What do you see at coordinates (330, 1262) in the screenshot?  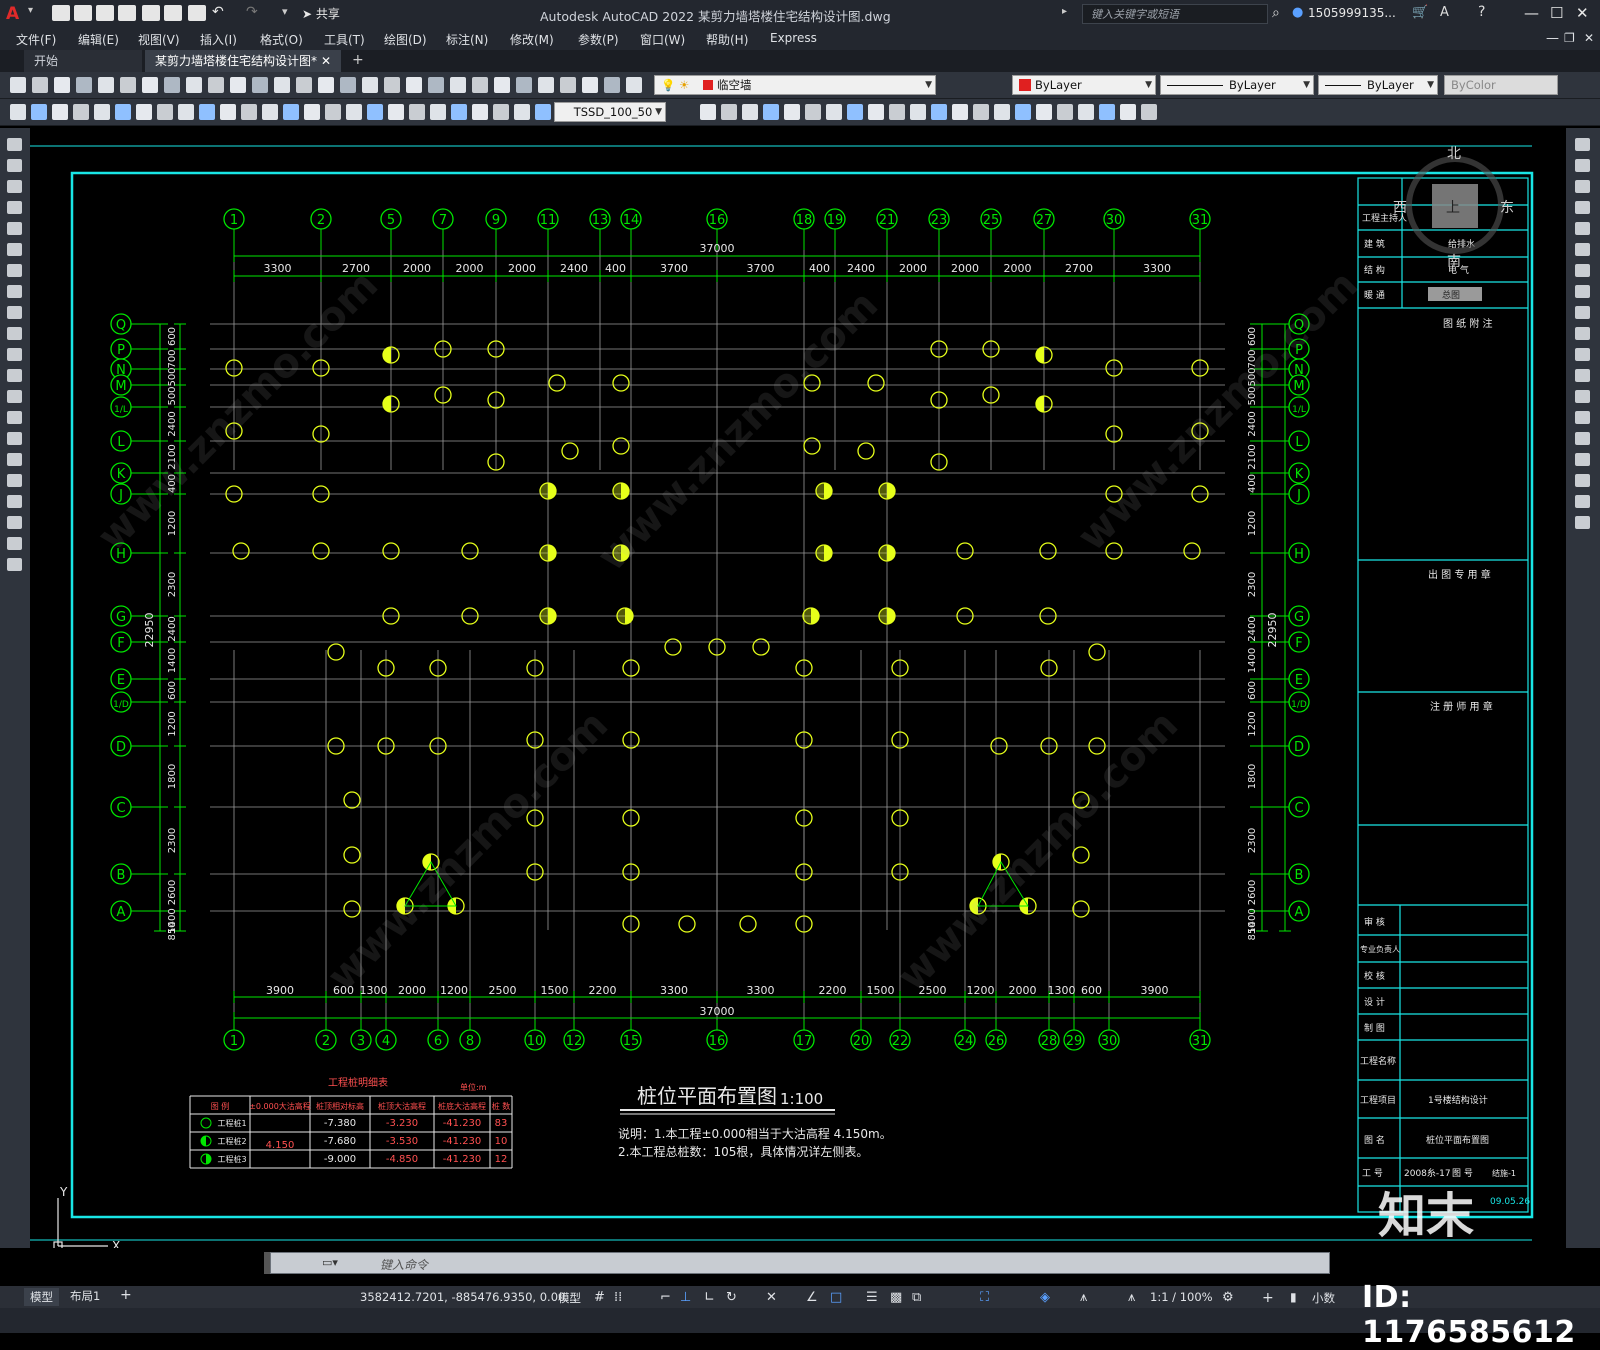 I see `command-history-icon: ▭▾` at bounding box center [330, 1262].